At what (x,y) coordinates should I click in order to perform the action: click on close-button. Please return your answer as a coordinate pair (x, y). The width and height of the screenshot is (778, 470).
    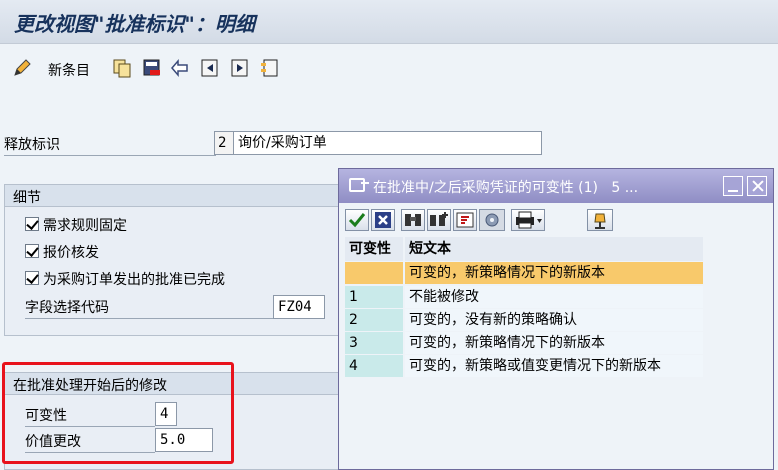
    Looking at the image, I should click on (757, 186).